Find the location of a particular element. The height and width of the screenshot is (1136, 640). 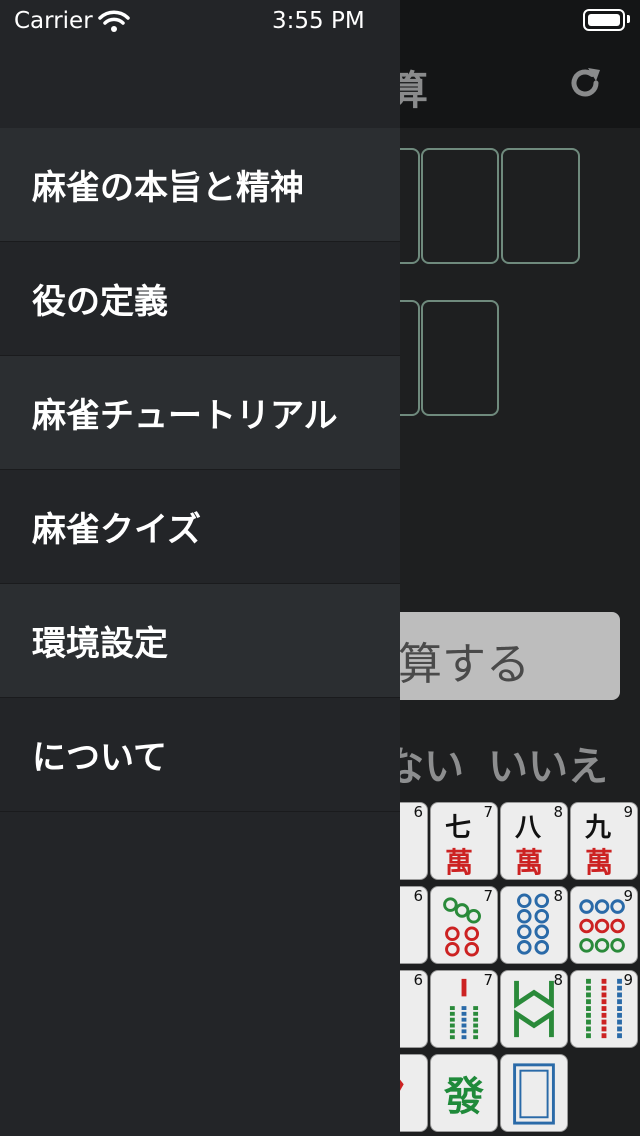

tile-hatsu: 發 is located at coordinates (464, 1093).